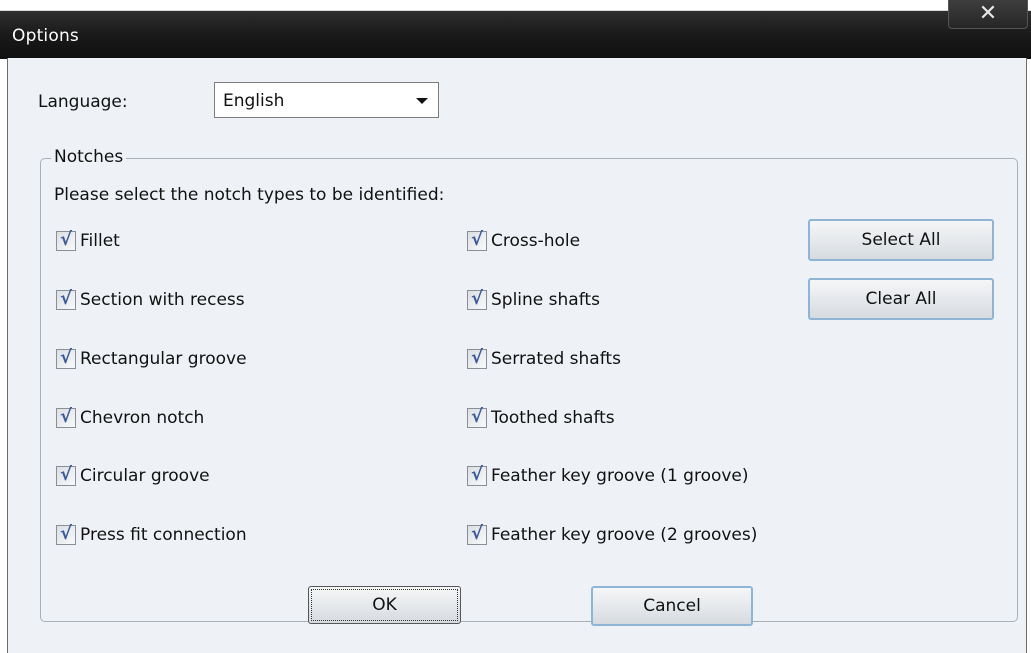 The image size is (1031, 653). I want to click on window-title: Options, so click(45, 36).